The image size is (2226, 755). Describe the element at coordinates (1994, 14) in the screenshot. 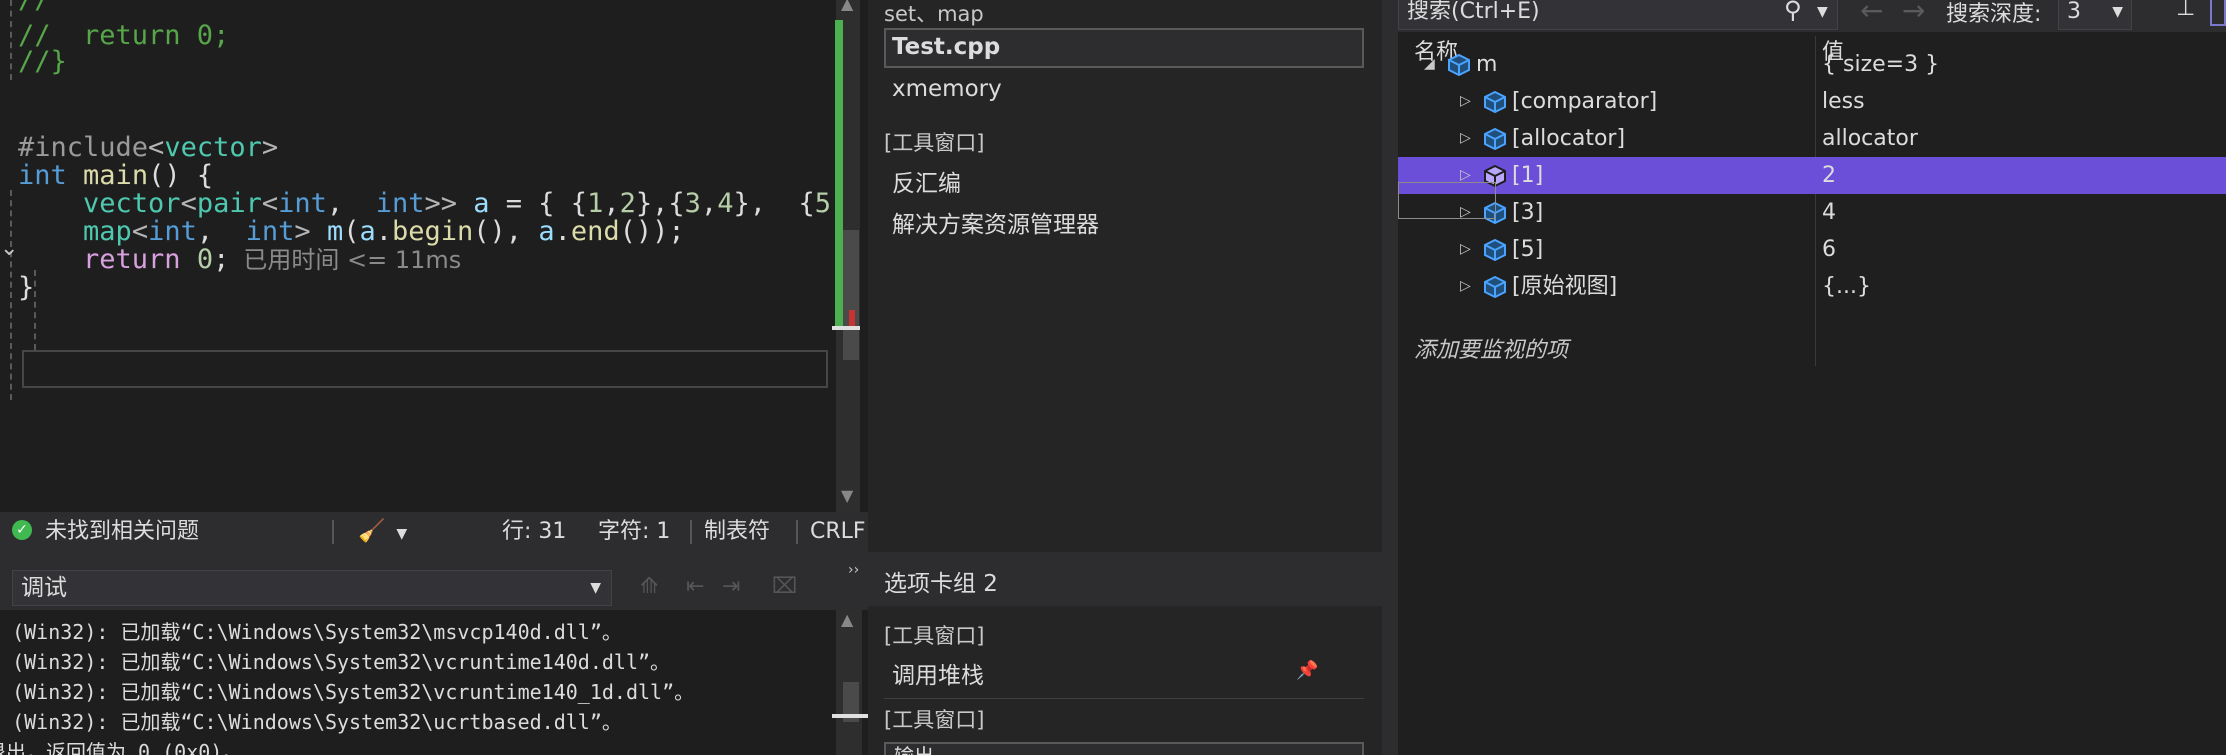

I see `search-depth-label: 搜索深度:` at that location.